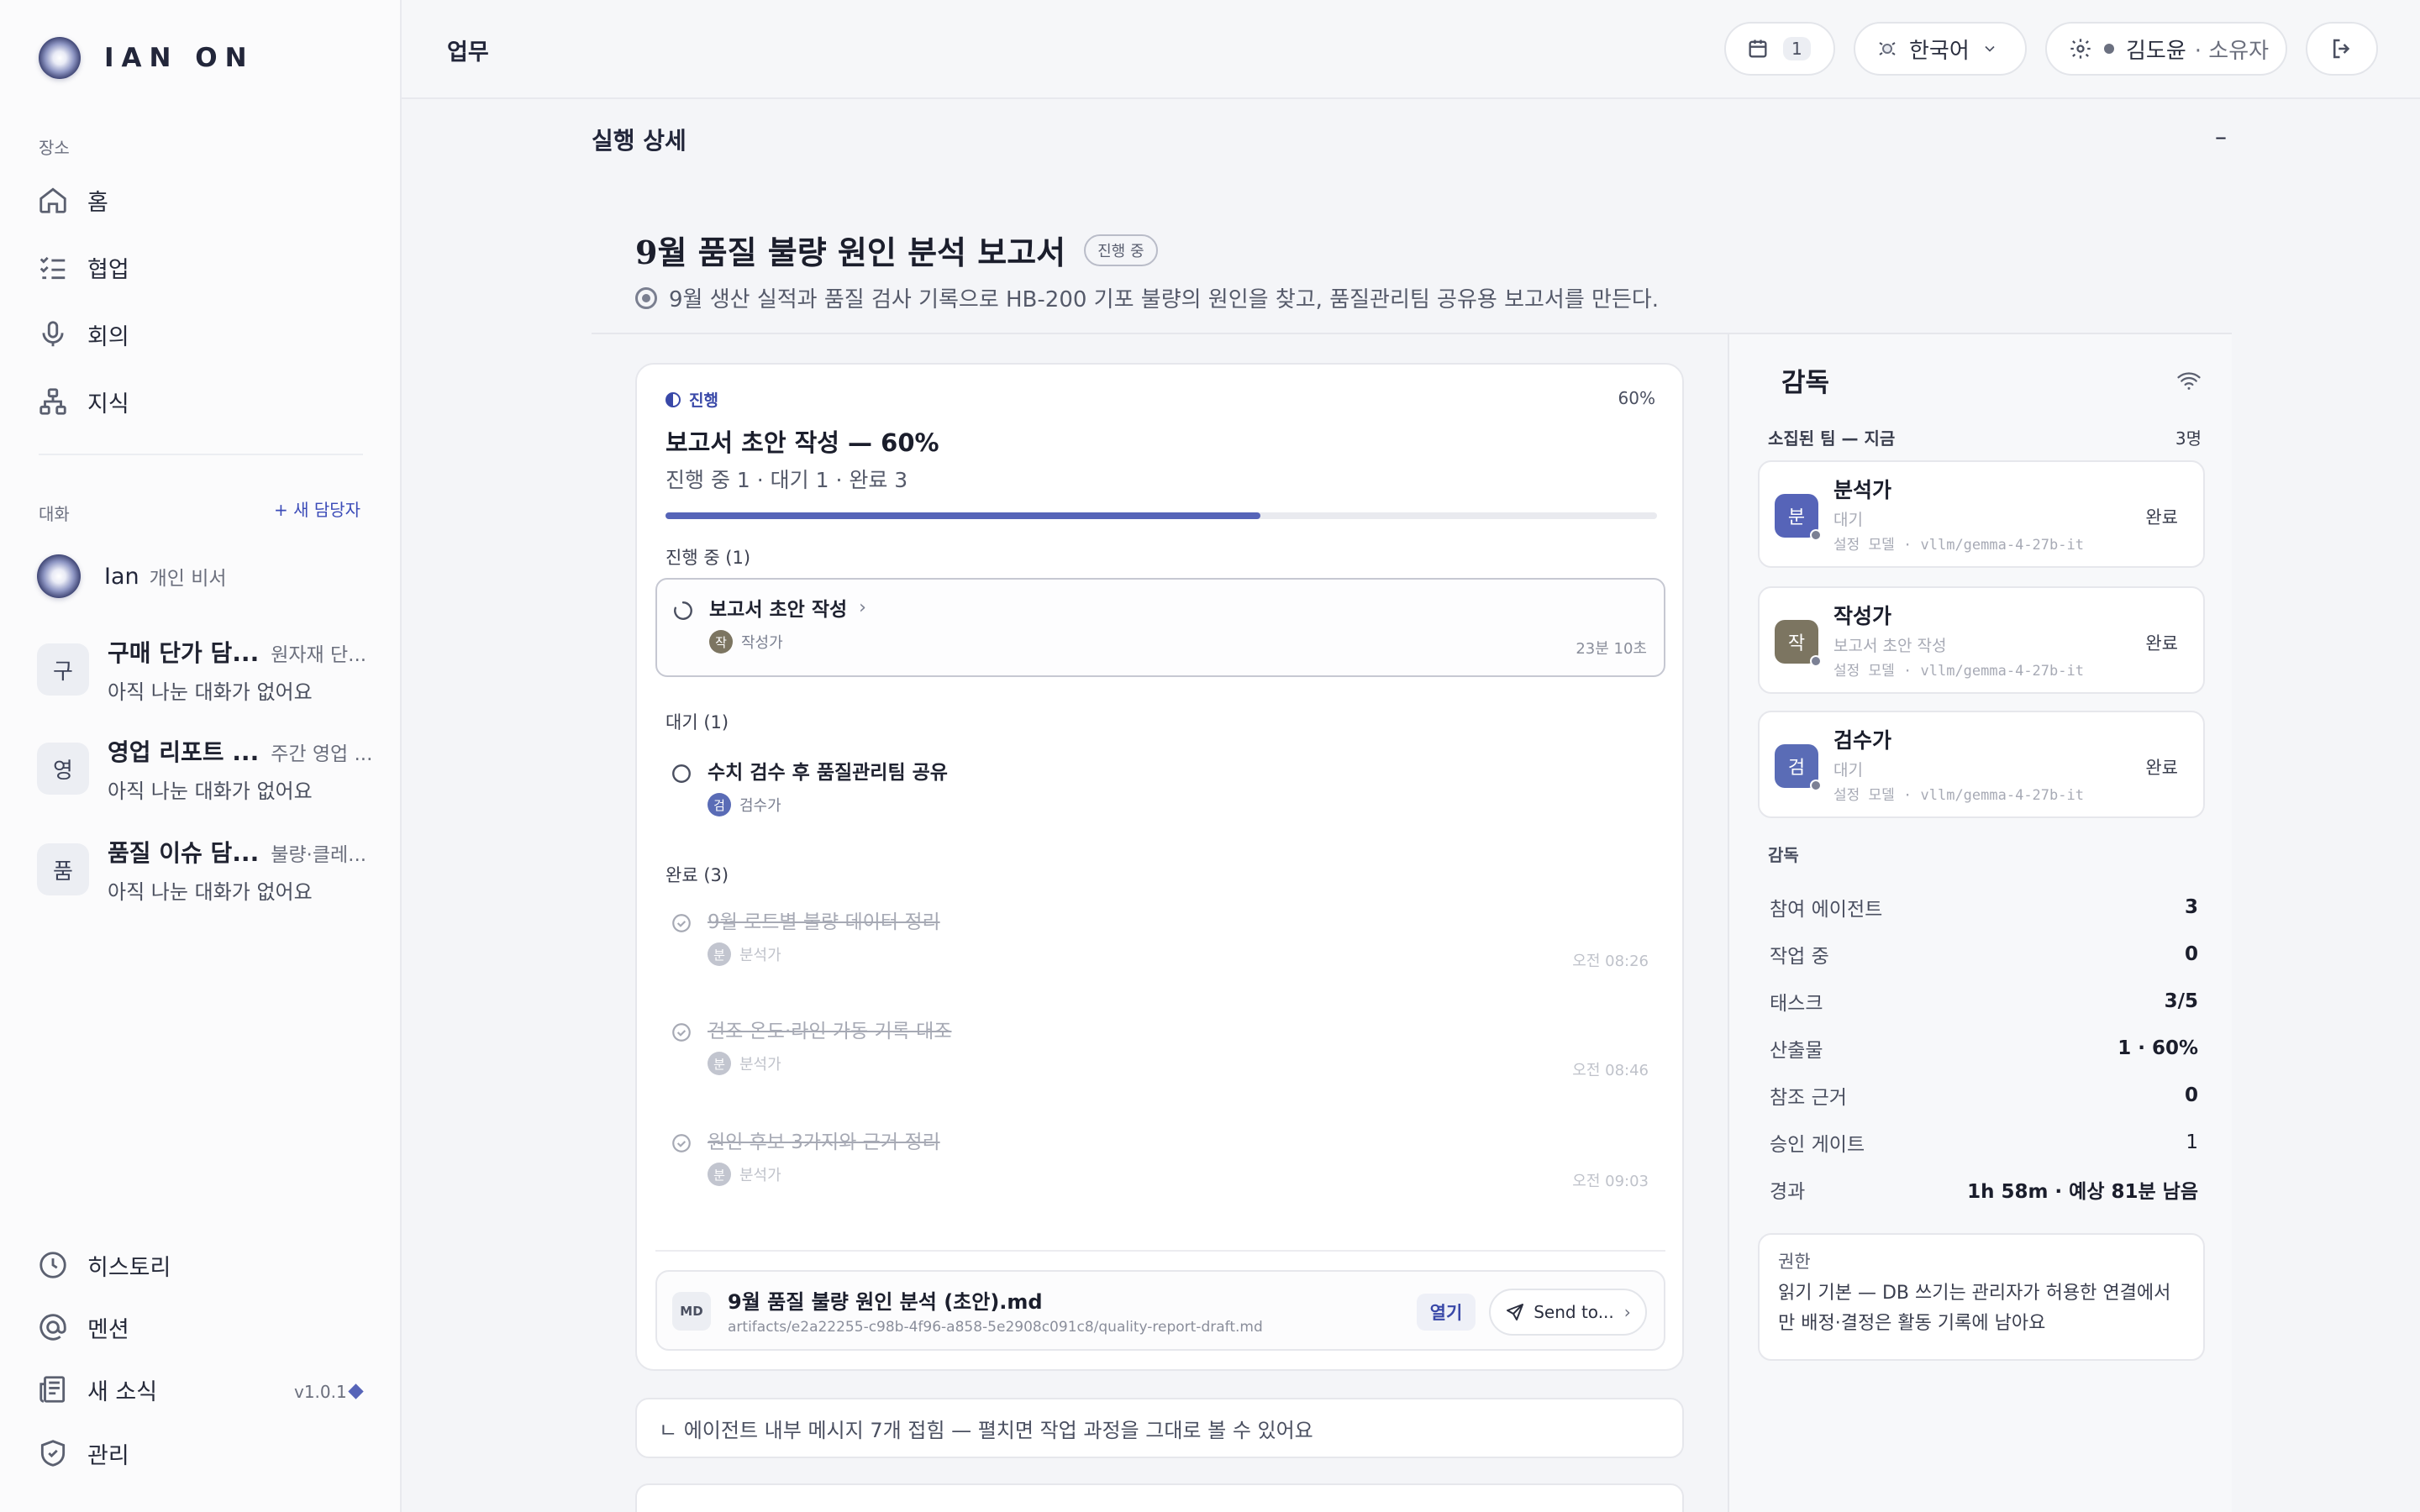 This screenshot has height=1512, width=2420. What do you see at coordinates (1160, 1050) in the screenshot?
I see `task-row-done: 건조 온도·라인 가동 기록 대조 분 분석가 오전 08:46` at bounding box center [1160, 1050].